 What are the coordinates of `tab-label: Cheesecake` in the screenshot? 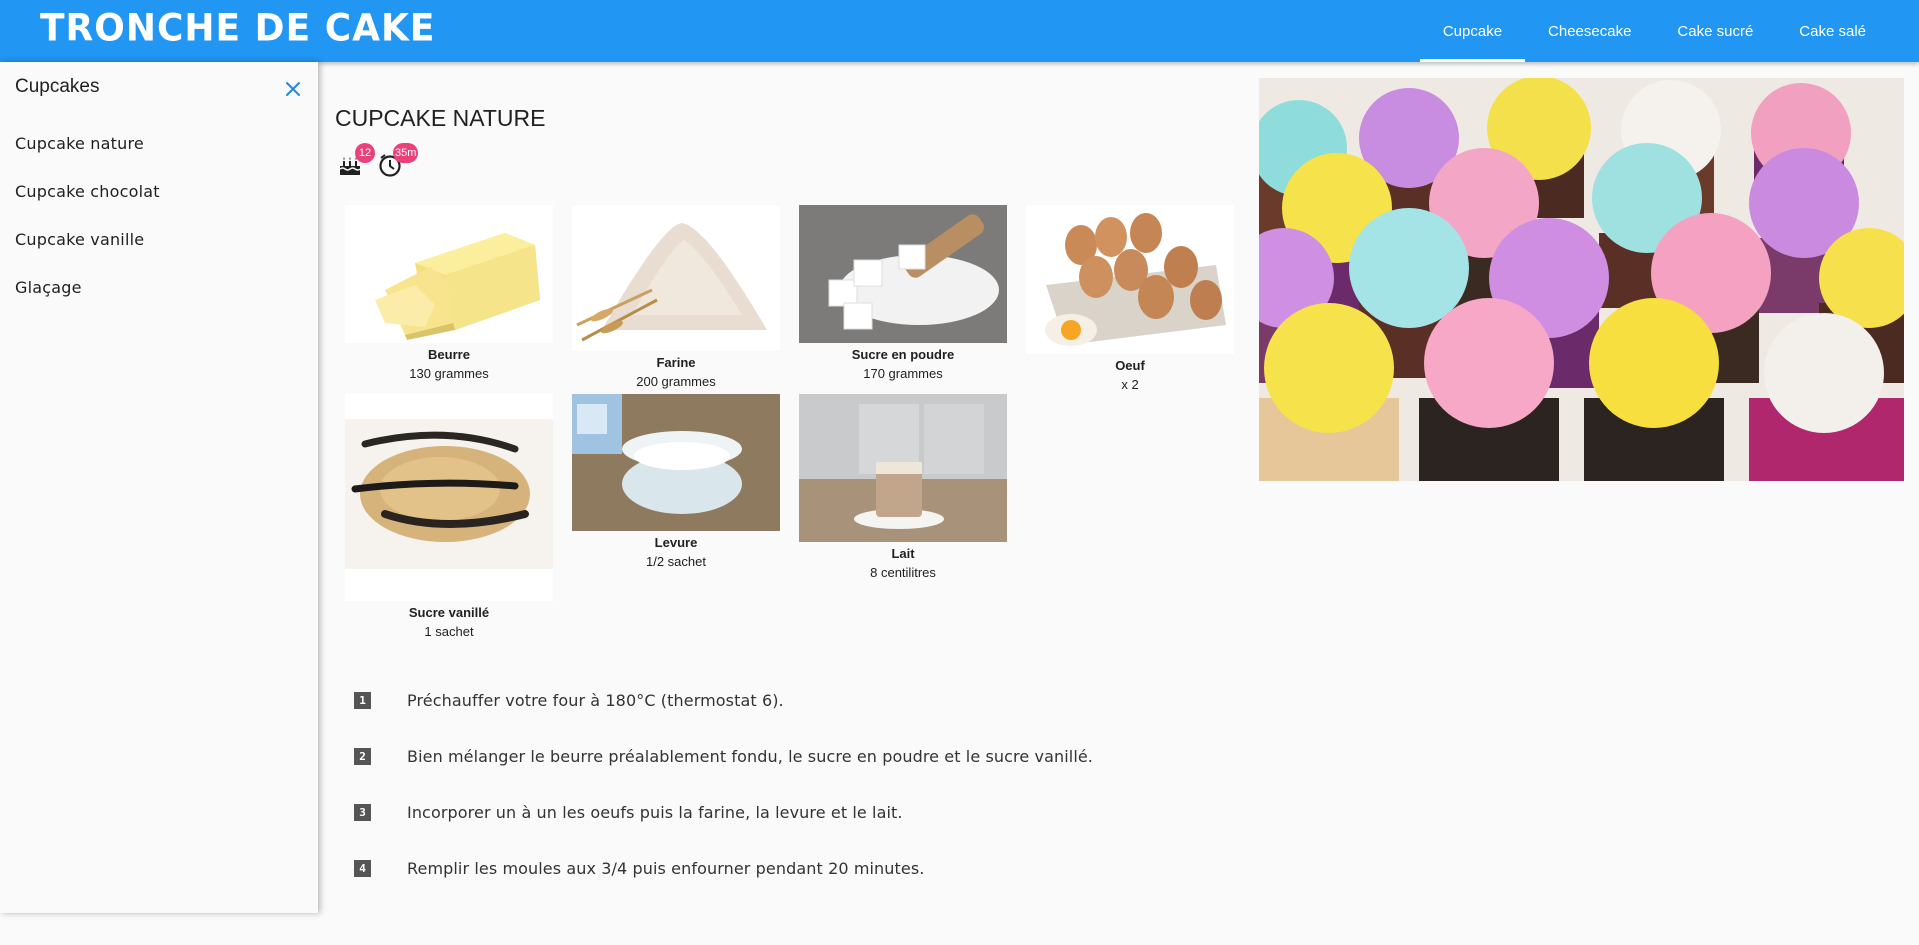 It's located at (1590, 31).